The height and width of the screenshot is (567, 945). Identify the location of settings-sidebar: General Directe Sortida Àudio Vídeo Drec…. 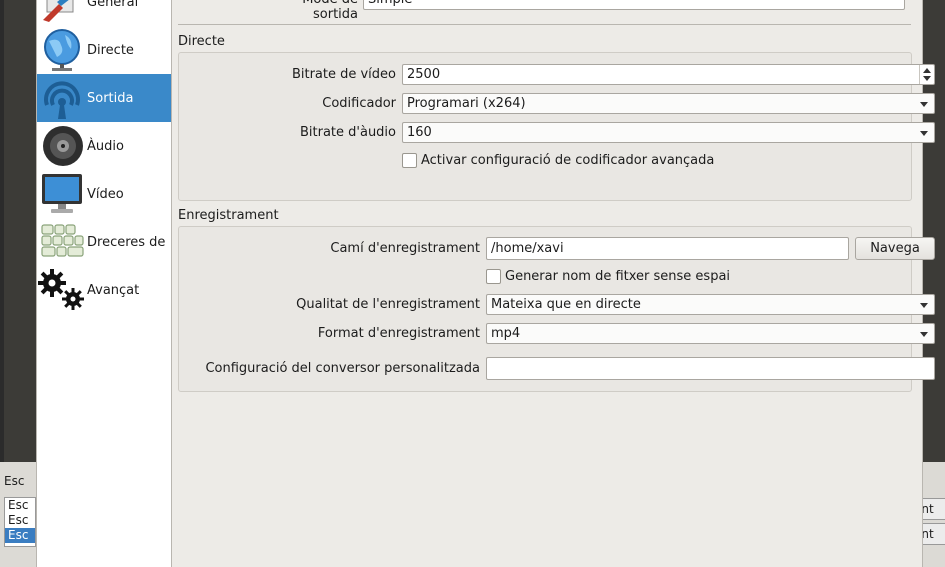
(104, 283).